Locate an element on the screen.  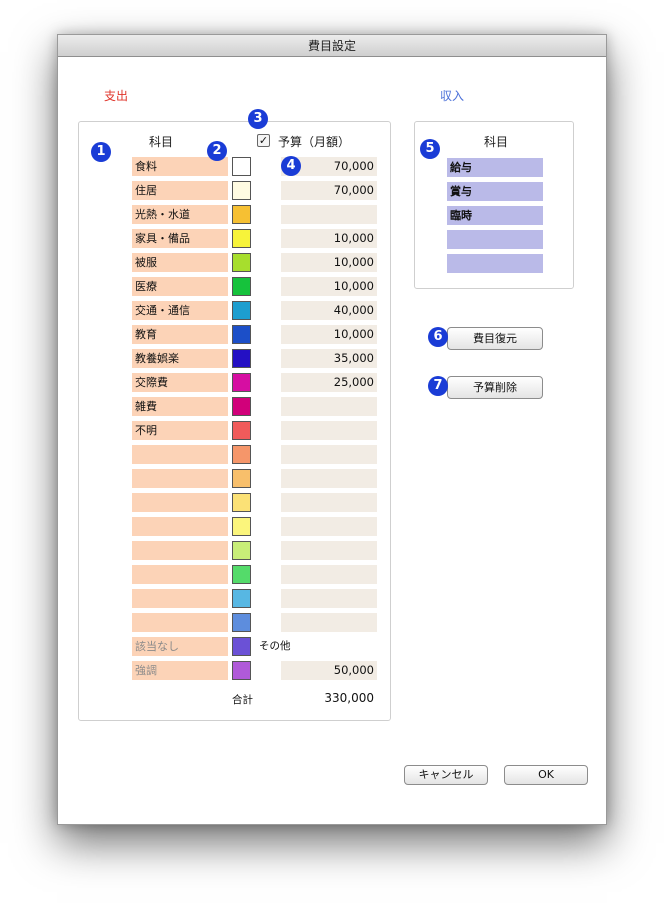
budget-field: 70,000 is located at coordinates (329, 190).